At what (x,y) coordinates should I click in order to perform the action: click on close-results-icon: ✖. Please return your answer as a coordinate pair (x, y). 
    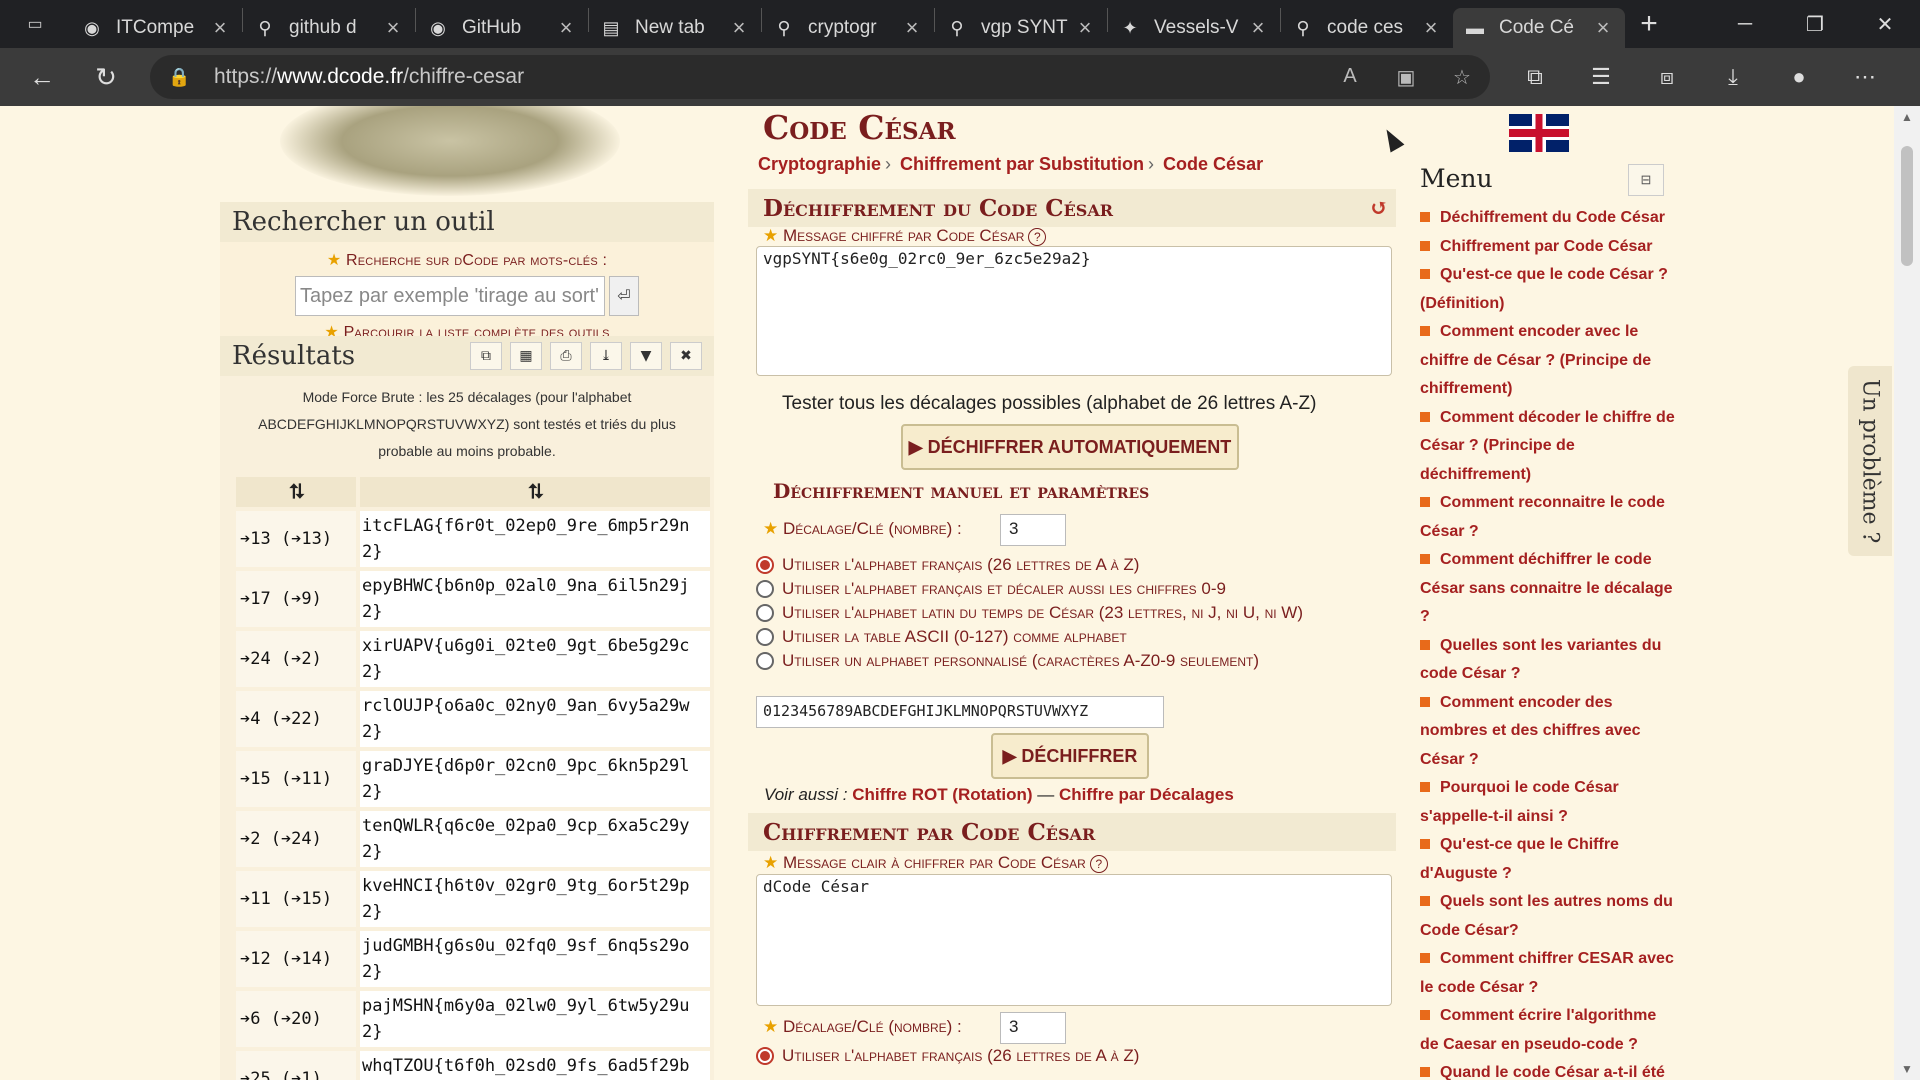
    Looking at the image, I should click on (686, 356).